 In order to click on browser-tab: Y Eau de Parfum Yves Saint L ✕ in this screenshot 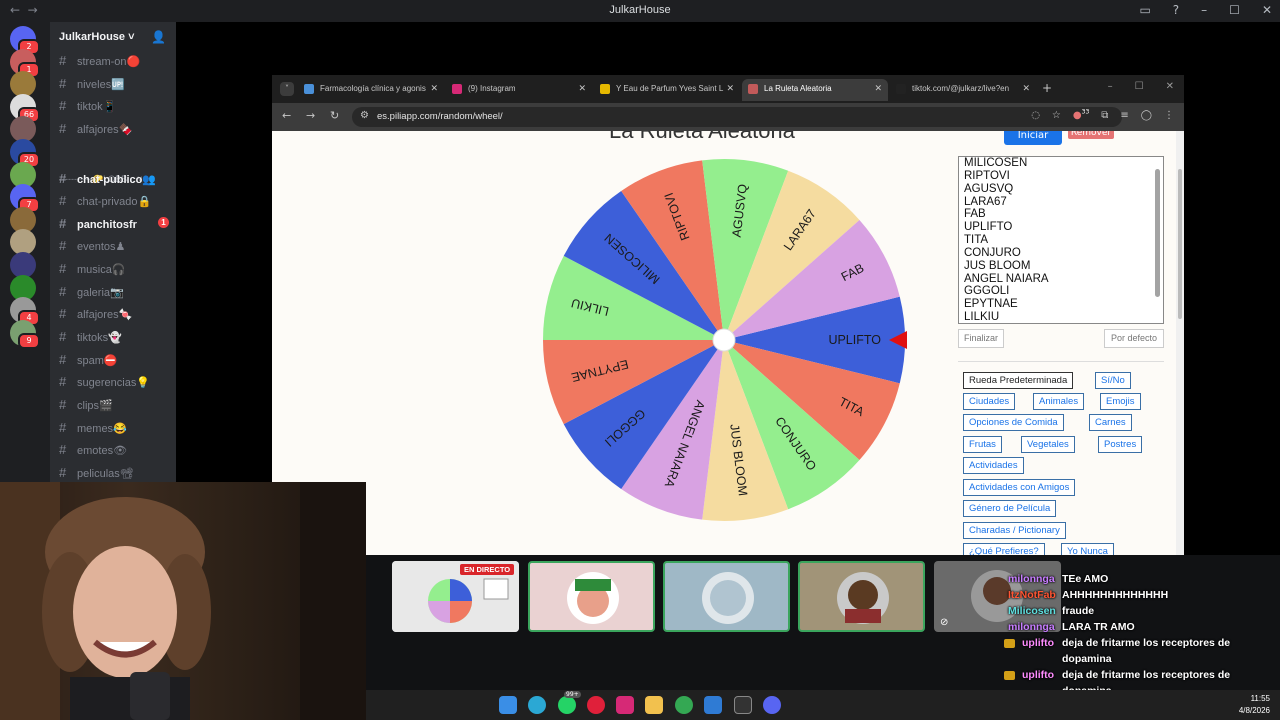, I will do `click(667, 90)`.